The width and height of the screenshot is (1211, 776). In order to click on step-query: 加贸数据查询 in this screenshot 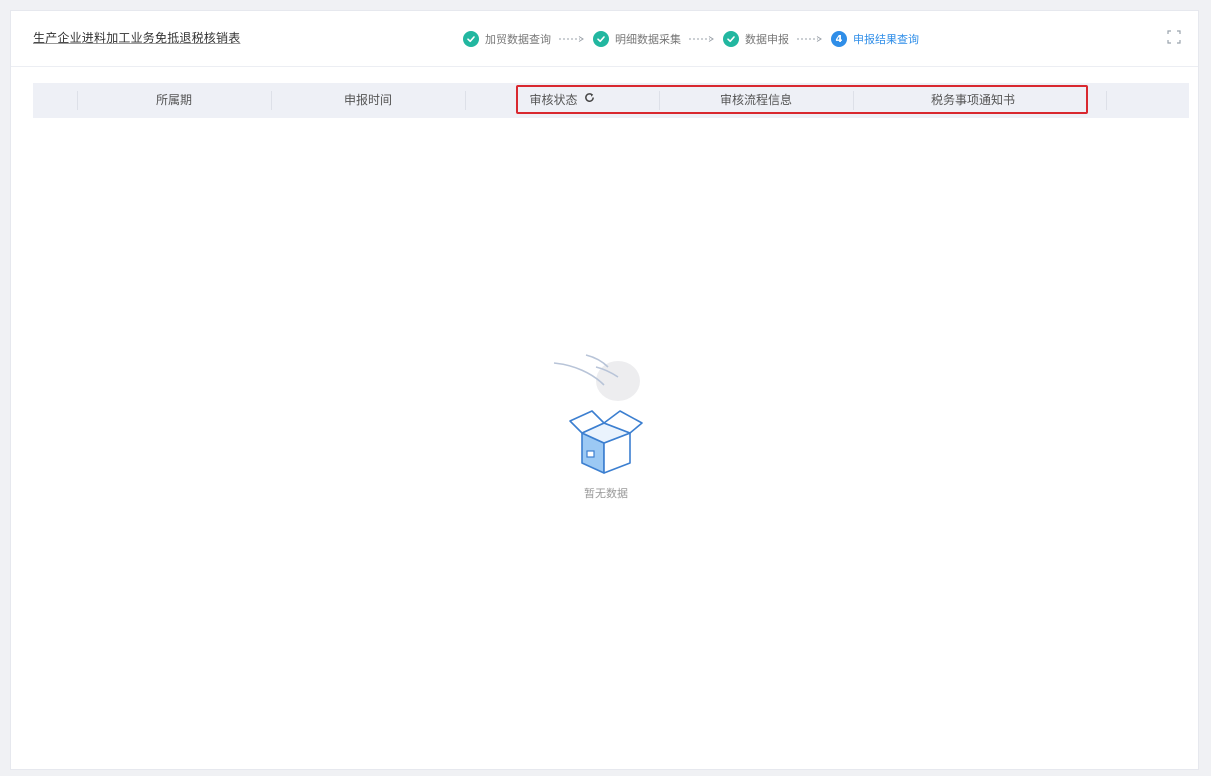, I will do `click(507, 39)`.